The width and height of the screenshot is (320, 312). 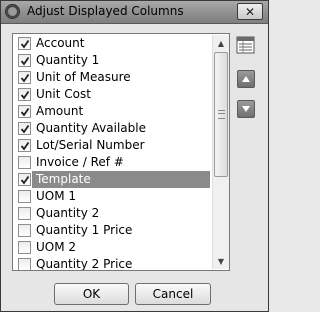 I want to click on list-item: Template, so click(x=112, y=179).